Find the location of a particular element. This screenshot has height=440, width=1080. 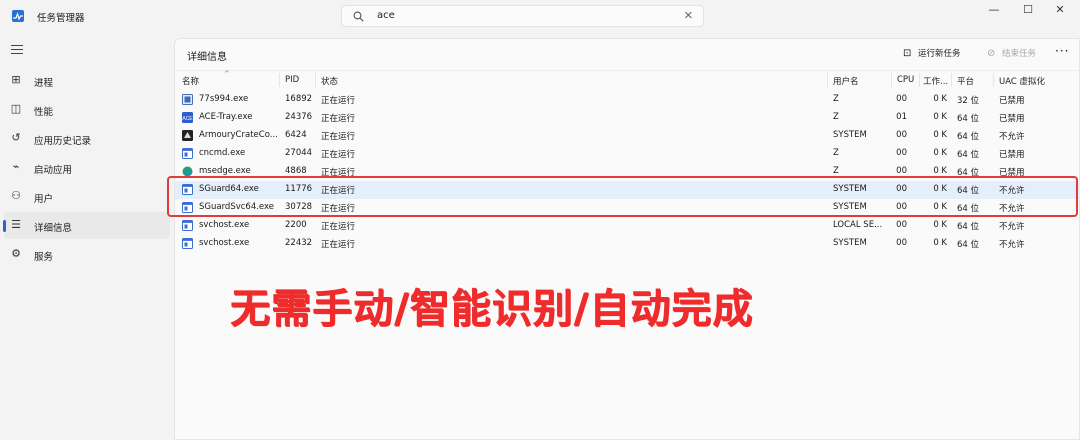

page-title: 详细信息 is located at coordinates (207, 57).